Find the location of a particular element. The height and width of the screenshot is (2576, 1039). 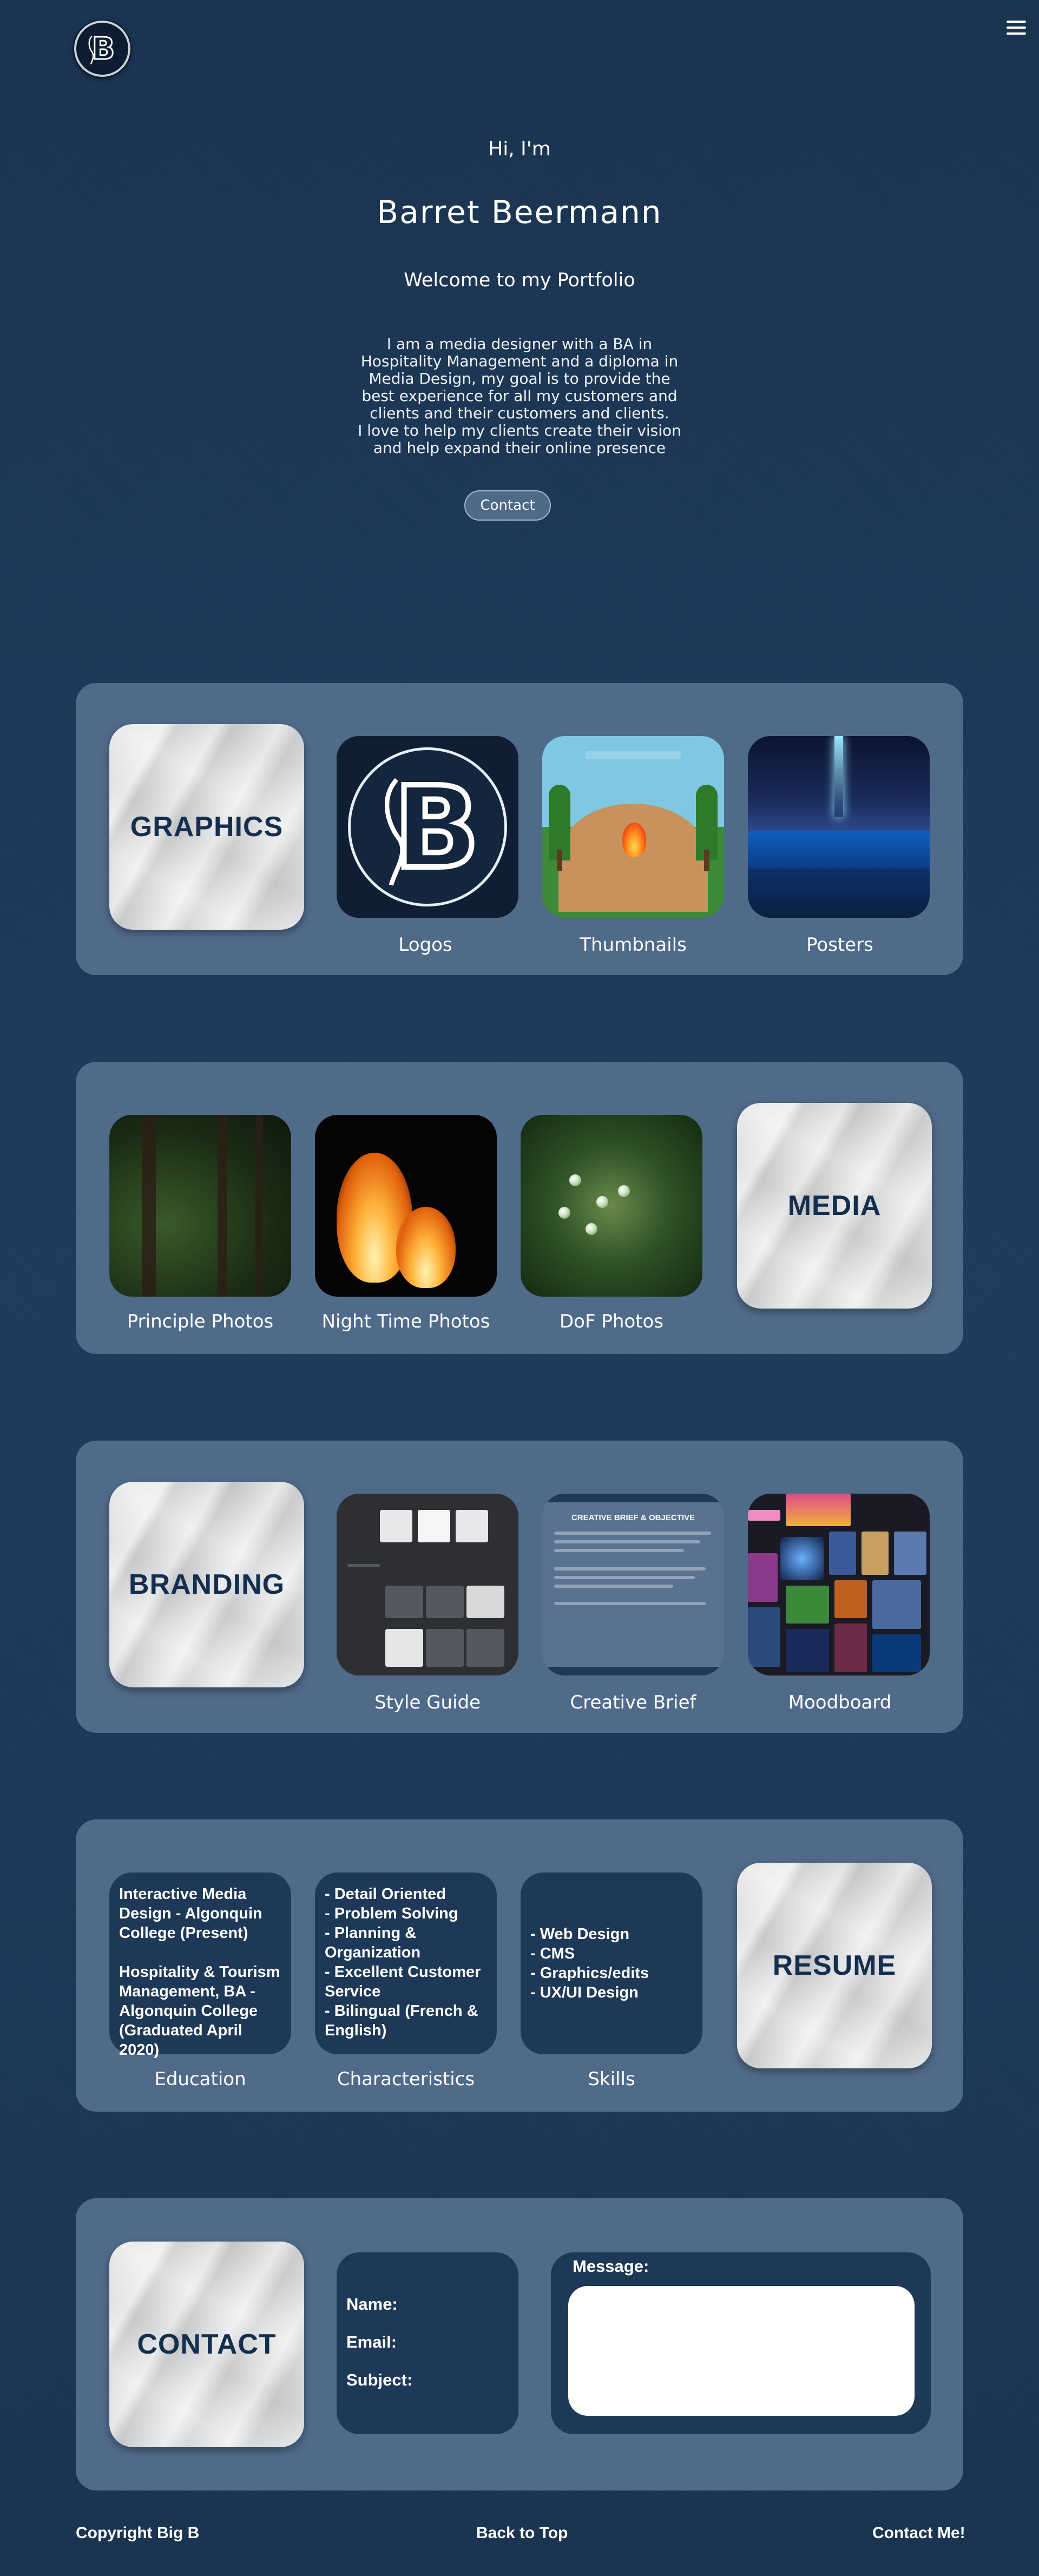

education-line: Management, BA - is located at coordinates (187, 1991).